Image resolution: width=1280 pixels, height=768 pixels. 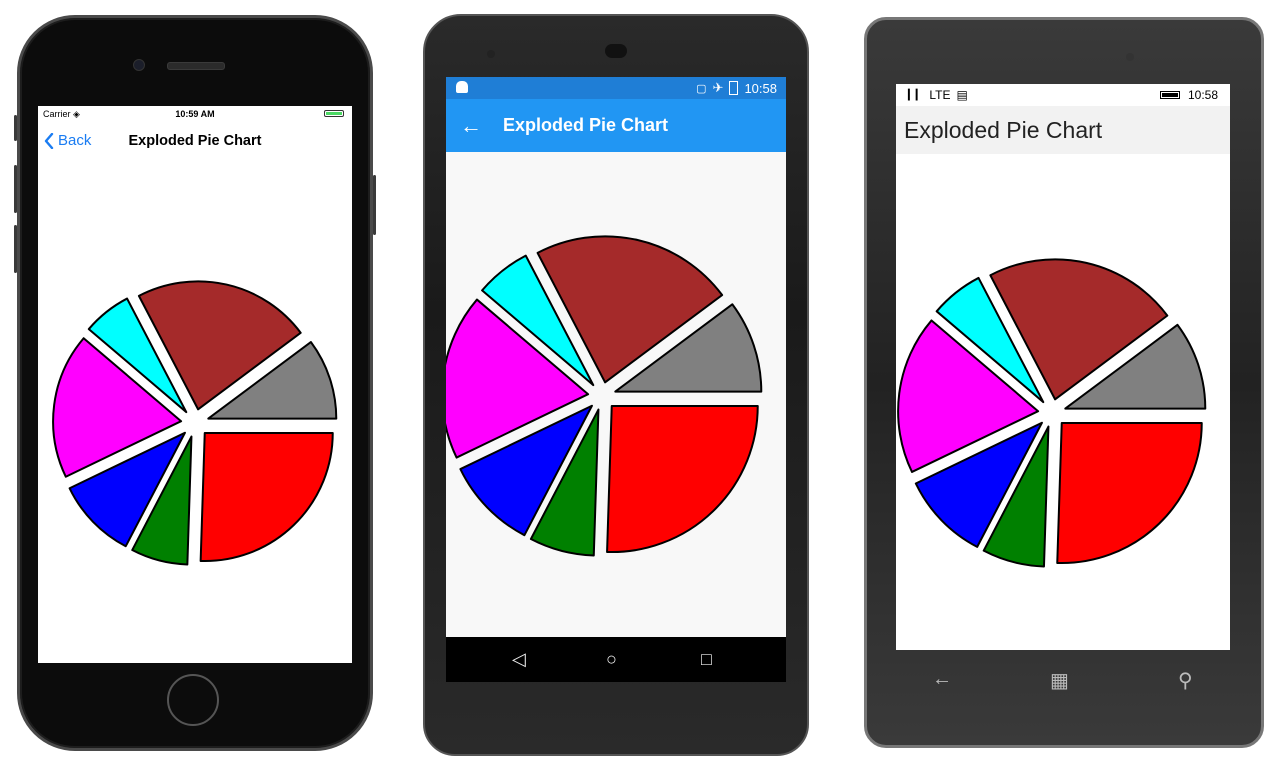 I want to click on iphone-camera, so click(x=139, y=65).